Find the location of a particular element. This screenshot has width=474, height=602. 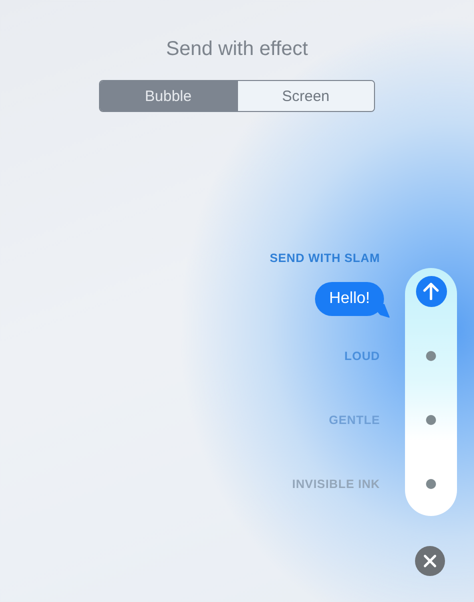

effect-label: LOUD is located at coordinates (362, 356).